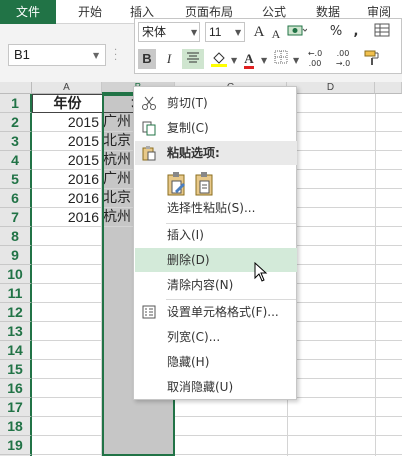  I want to click on column-header-e, so click(388, 88).